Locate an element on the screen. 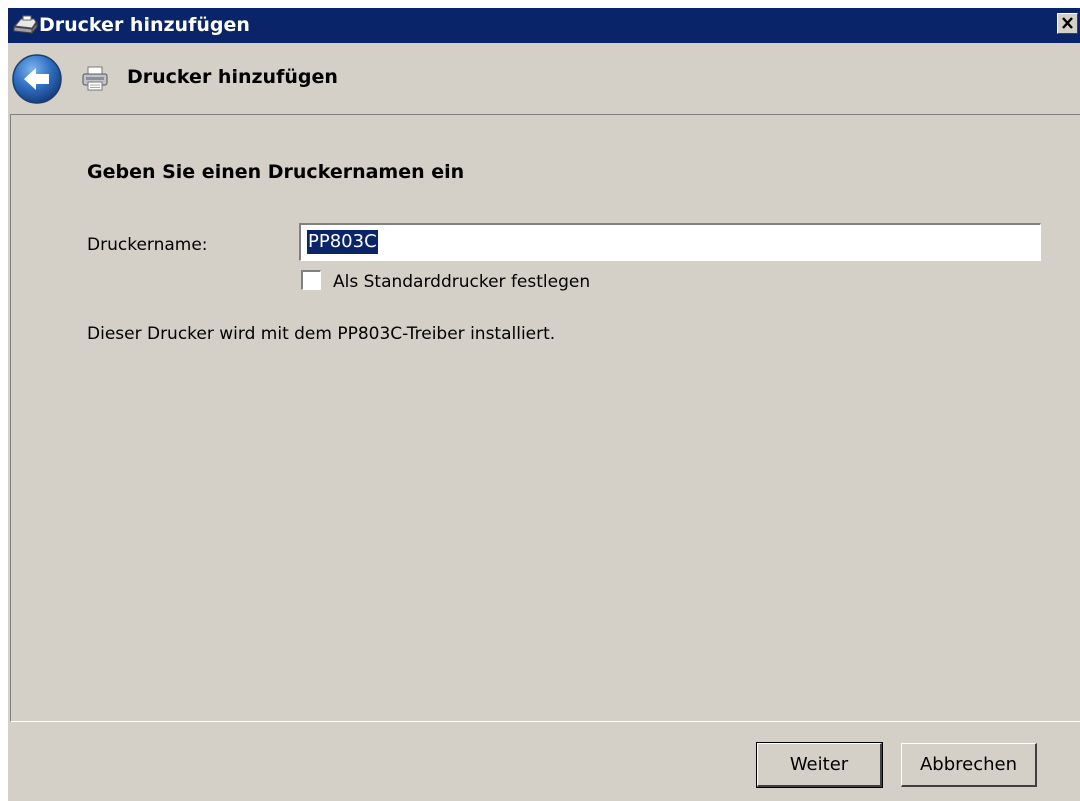 The height and width of the screenshot is (801, 1080). default-printer-label: Als Standarddrucker festlegen is located at coordinates (461, 282).